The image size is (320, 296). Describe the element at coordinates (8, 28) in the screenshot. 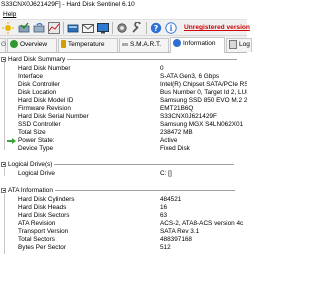

I see `sun-icon` at that location.